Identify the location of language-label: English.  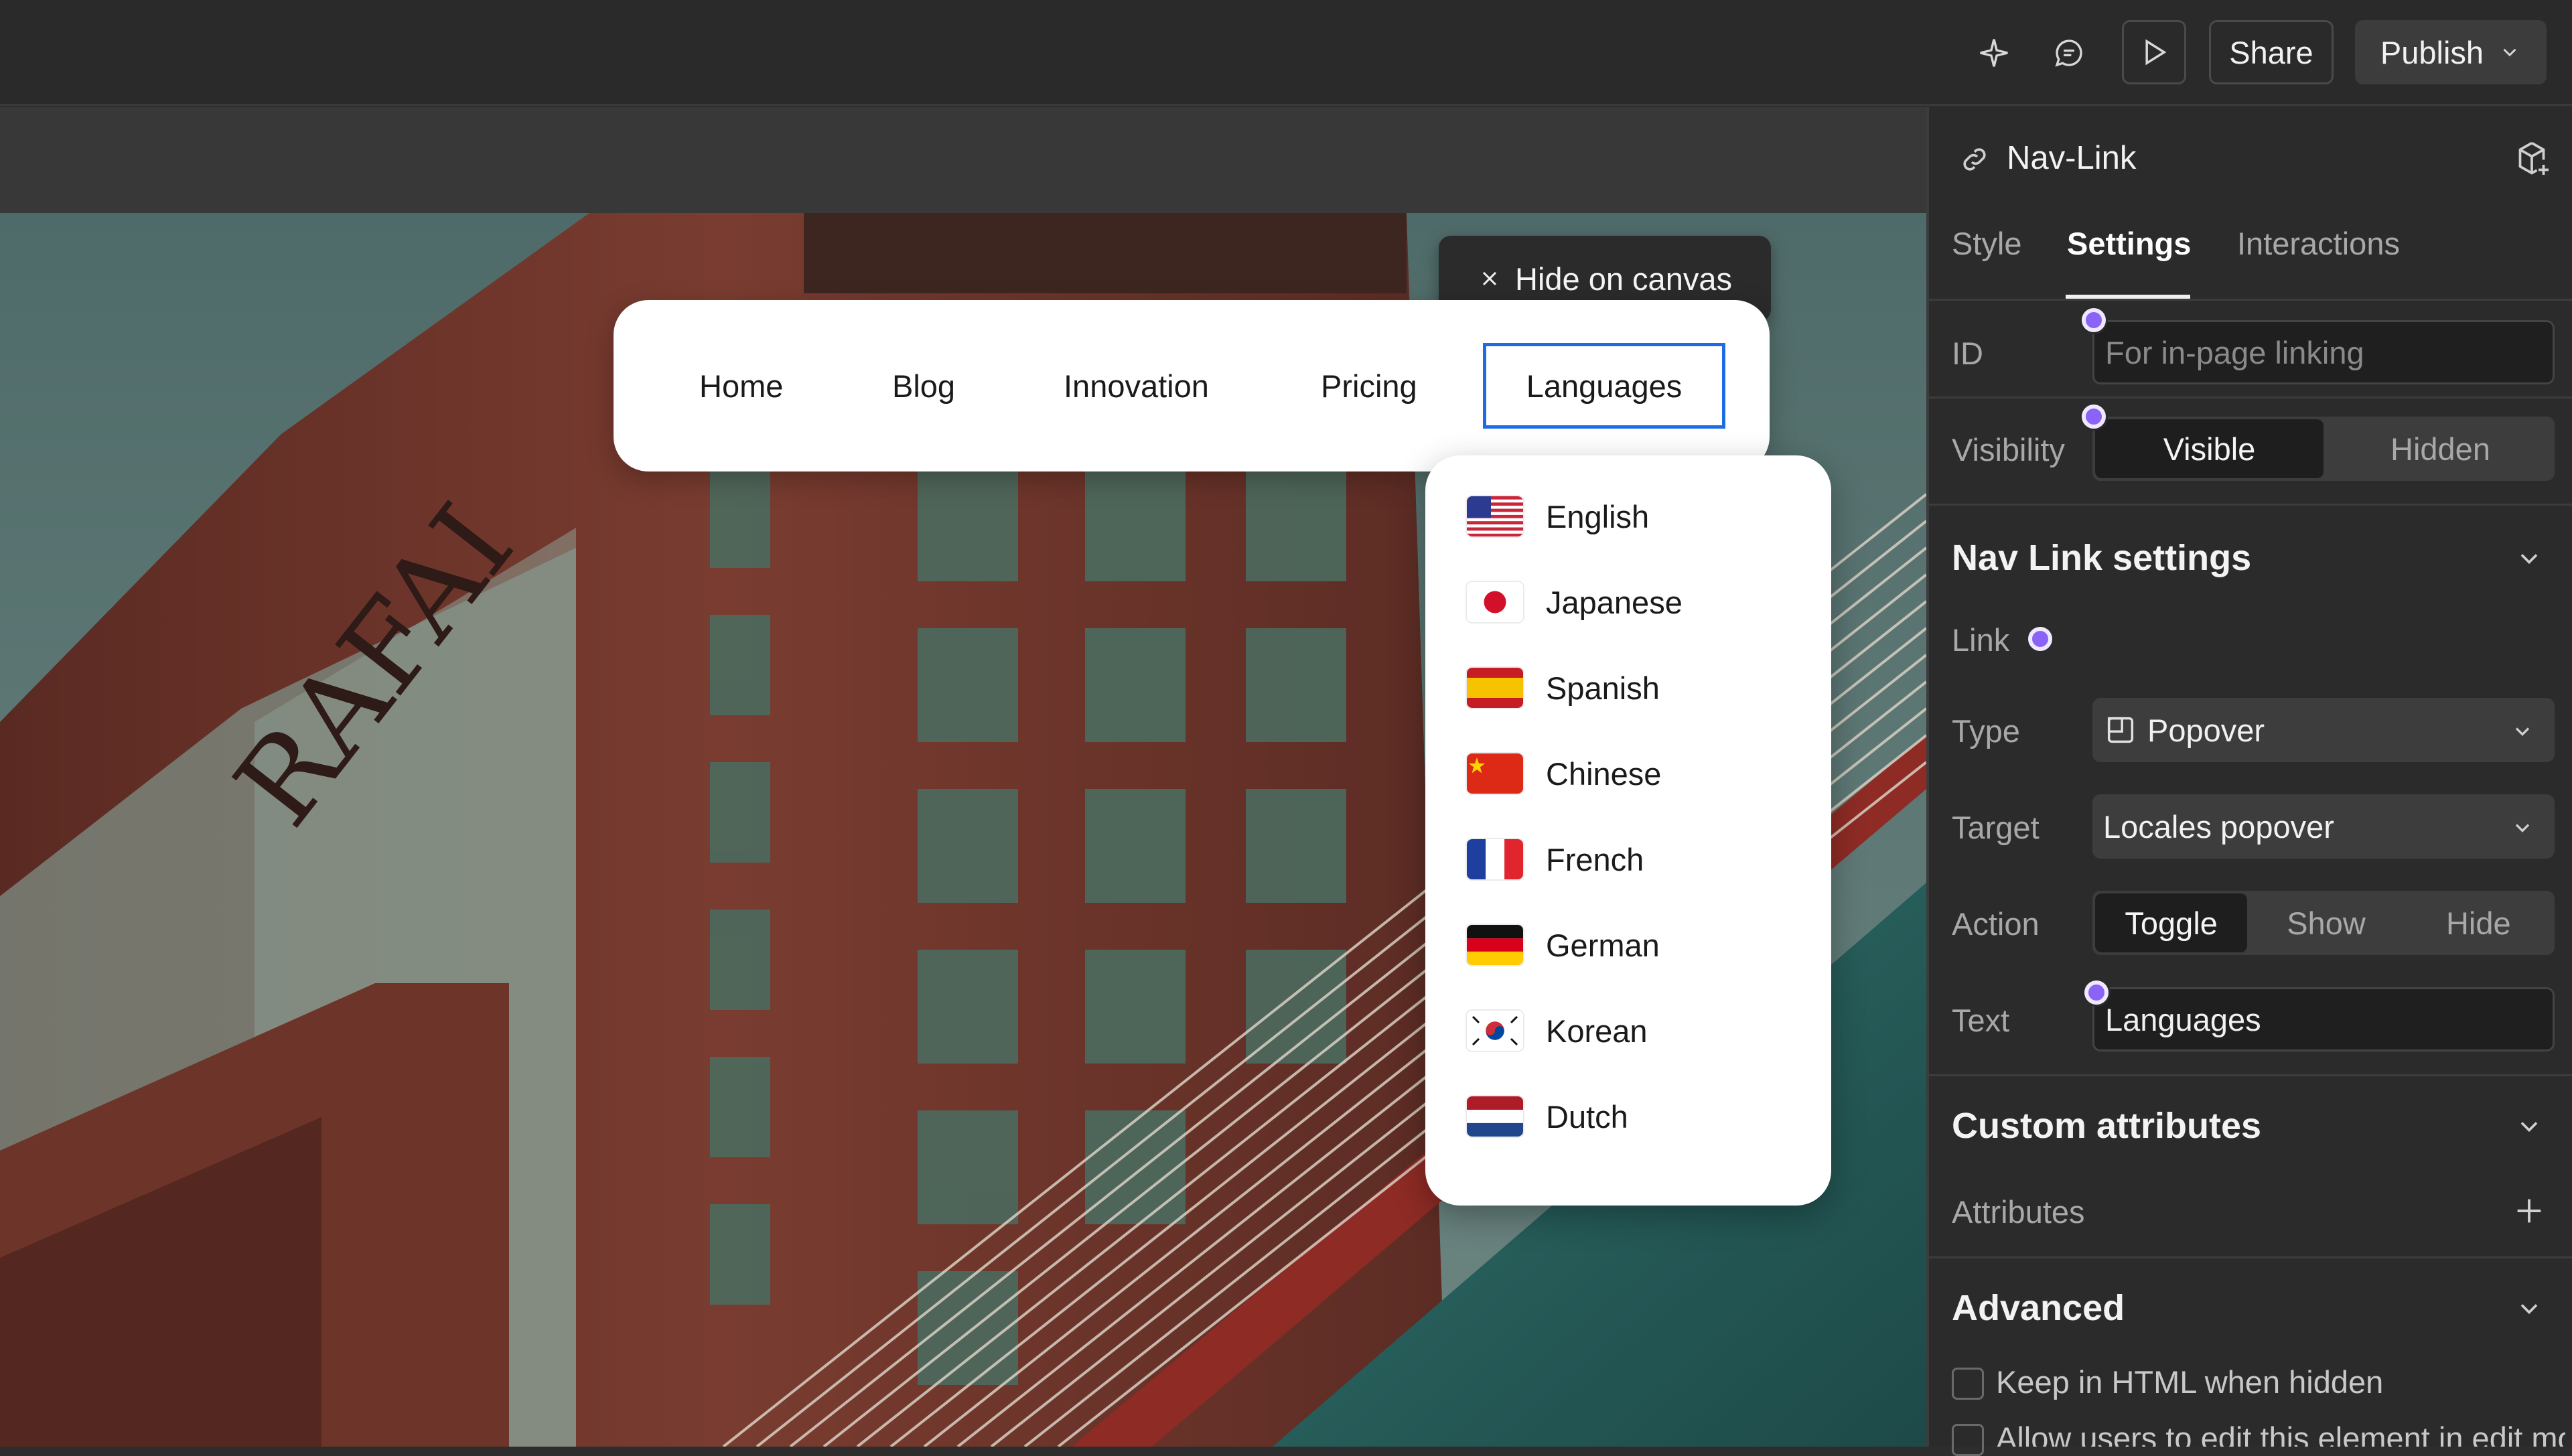
(1598, 516).